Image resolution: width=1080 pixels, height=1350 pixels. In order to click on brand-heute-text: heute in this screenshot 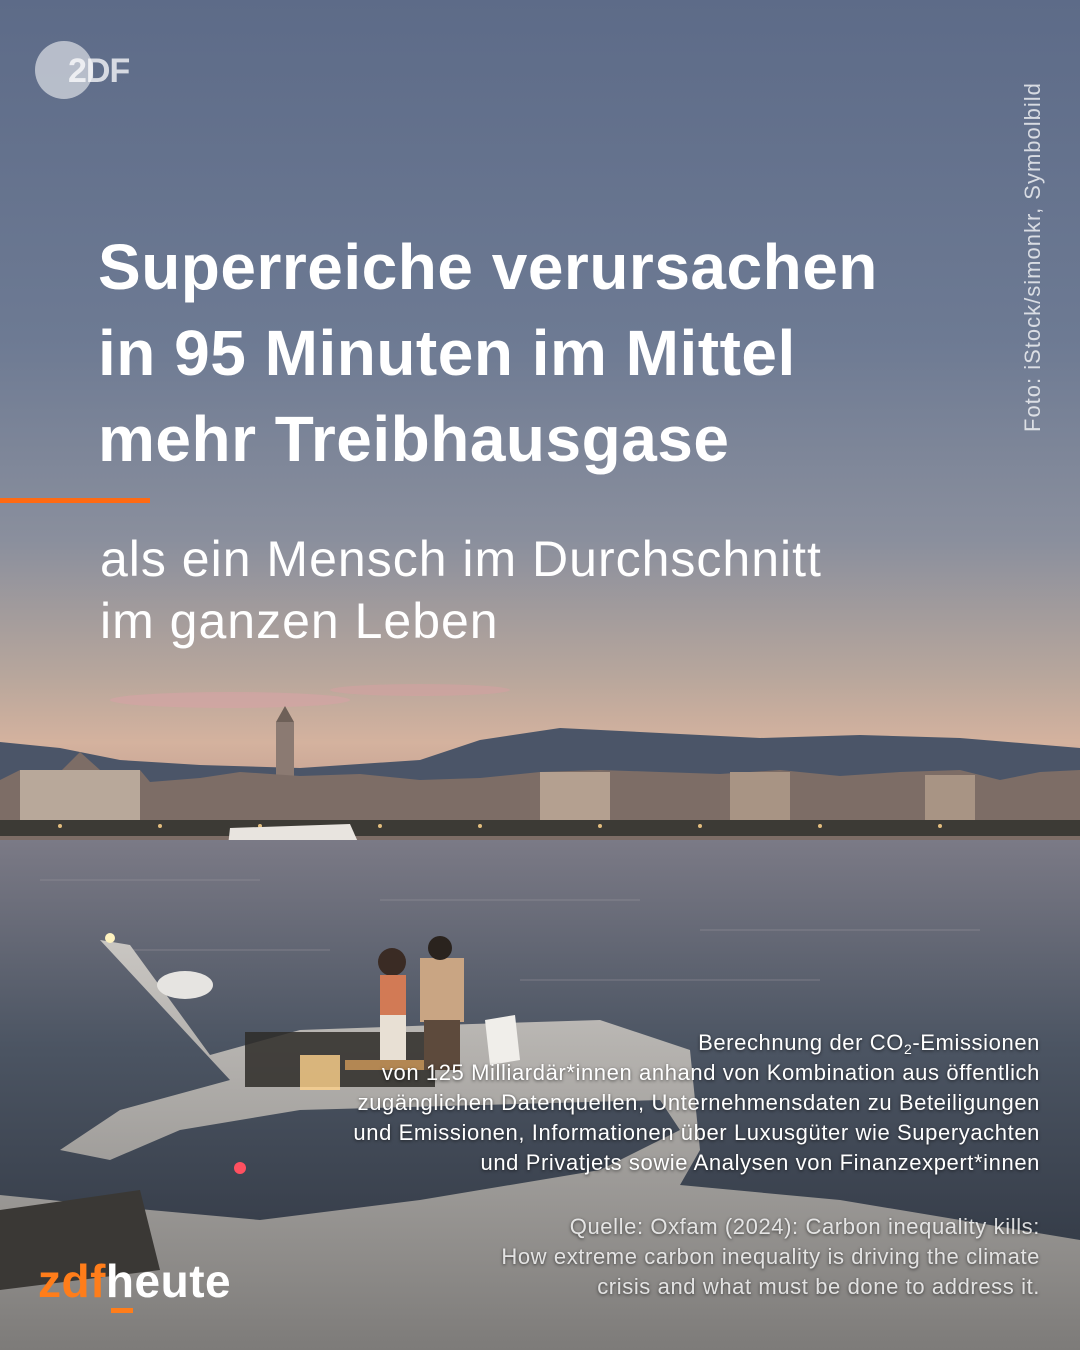, I will do `click(168, 1281)`.